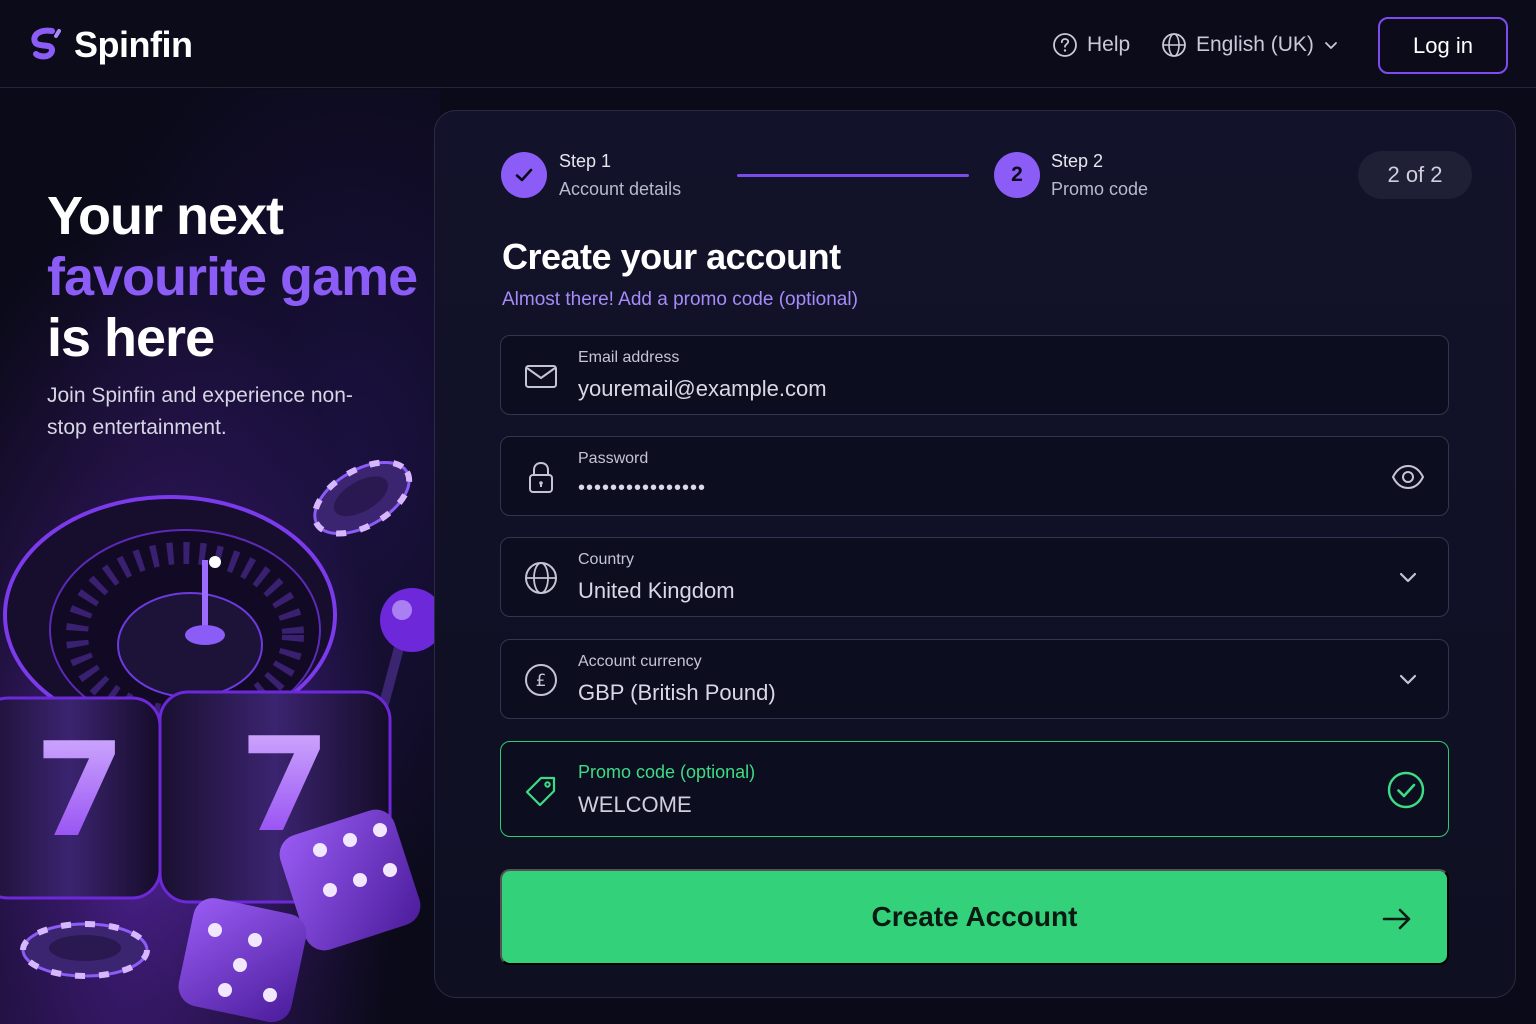 The image size is (1536, 1024). I want to click on login-button: Log in, so click(1443, 45).